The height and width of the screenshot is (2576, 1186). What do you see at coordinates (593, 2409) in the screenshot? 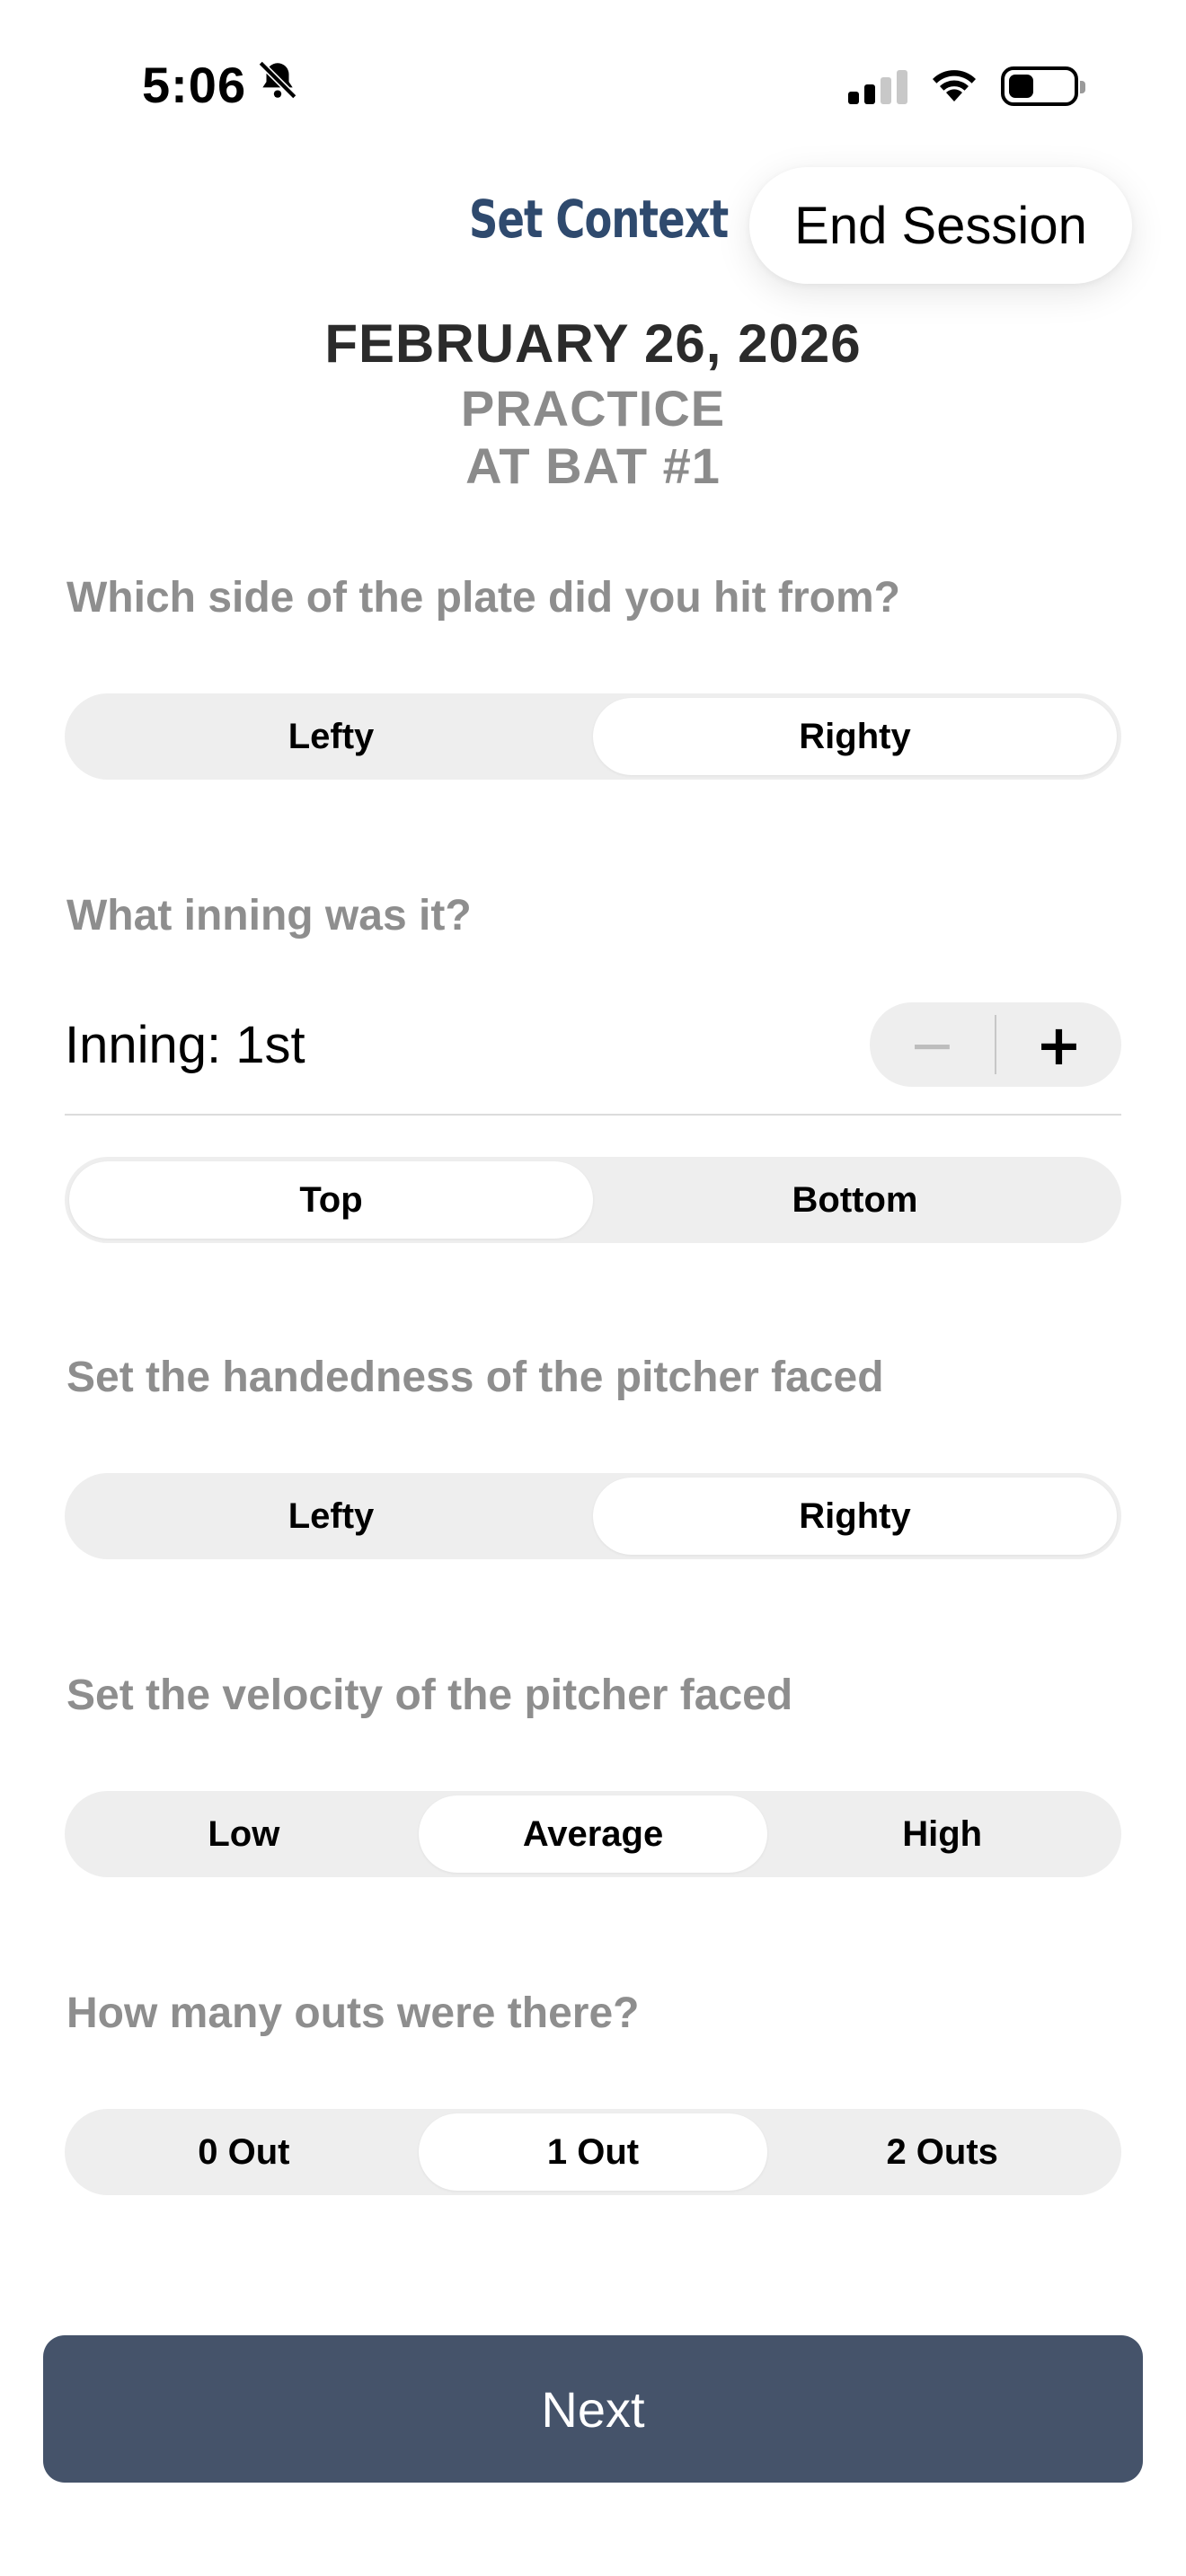
I see `next-button: Next` at bounding box center [593, 2409].